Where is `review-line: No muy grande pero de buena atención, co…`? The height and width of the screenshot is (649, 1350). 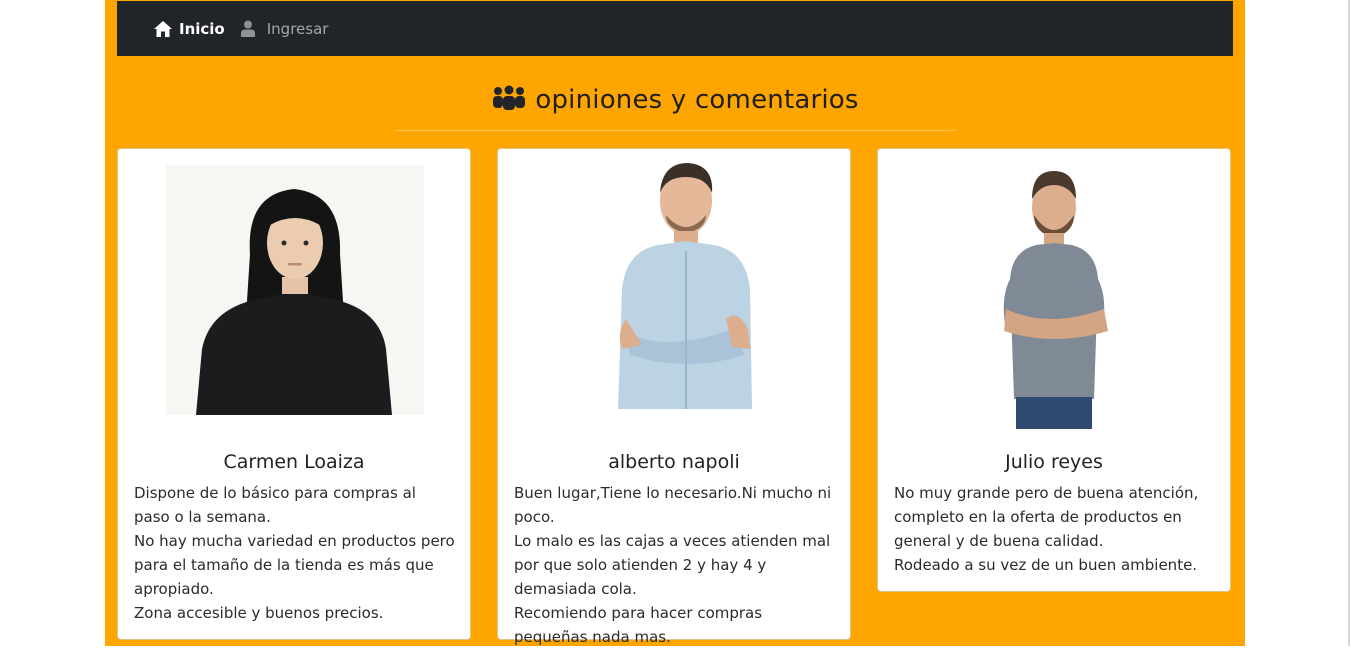 review-line: No muy grande pero de buena atención, co… is located at coordinates (1046, 517).